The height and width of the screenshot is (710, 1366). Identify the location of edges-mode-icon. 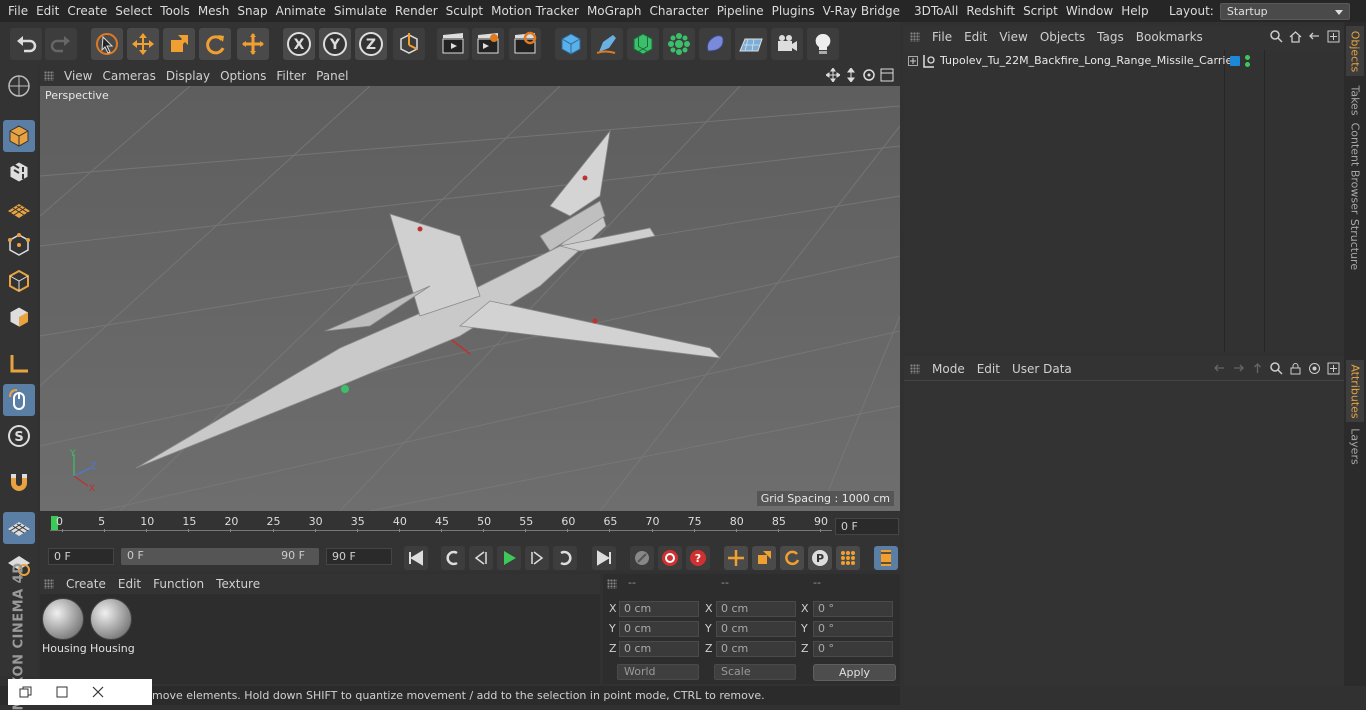
(19, 281).